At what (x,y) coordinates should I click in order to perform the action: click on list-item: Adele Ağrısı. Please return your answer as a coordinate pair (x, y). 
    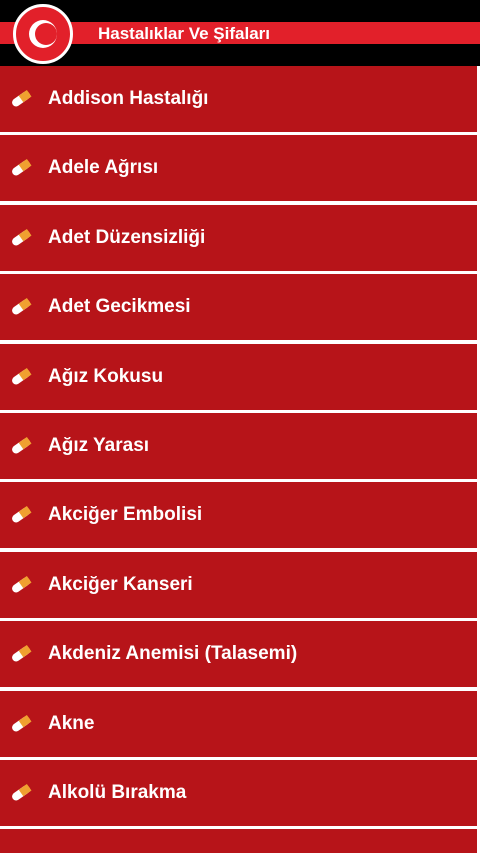
    Looking at the image, I should click on (238, 169).